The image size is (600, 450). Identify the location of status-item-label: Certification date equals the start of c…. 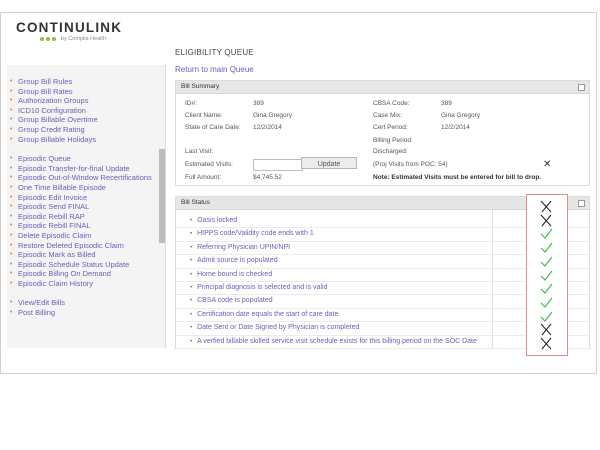
(268, 314).